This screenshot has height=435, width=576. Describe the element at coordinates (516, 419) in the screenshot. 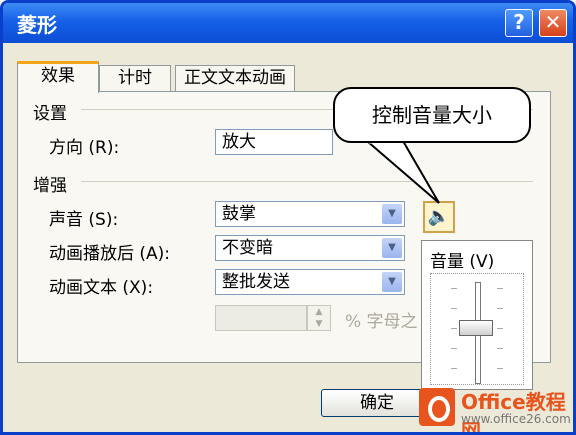

I see `watermark-url: www.office26.com` at that location.